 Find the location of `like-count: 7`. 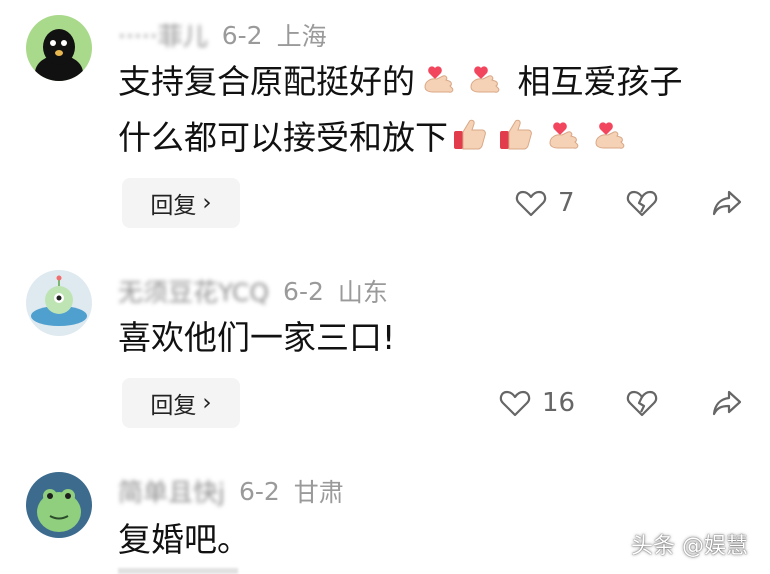

like-count: 7 is located at coordinates (566, 203).